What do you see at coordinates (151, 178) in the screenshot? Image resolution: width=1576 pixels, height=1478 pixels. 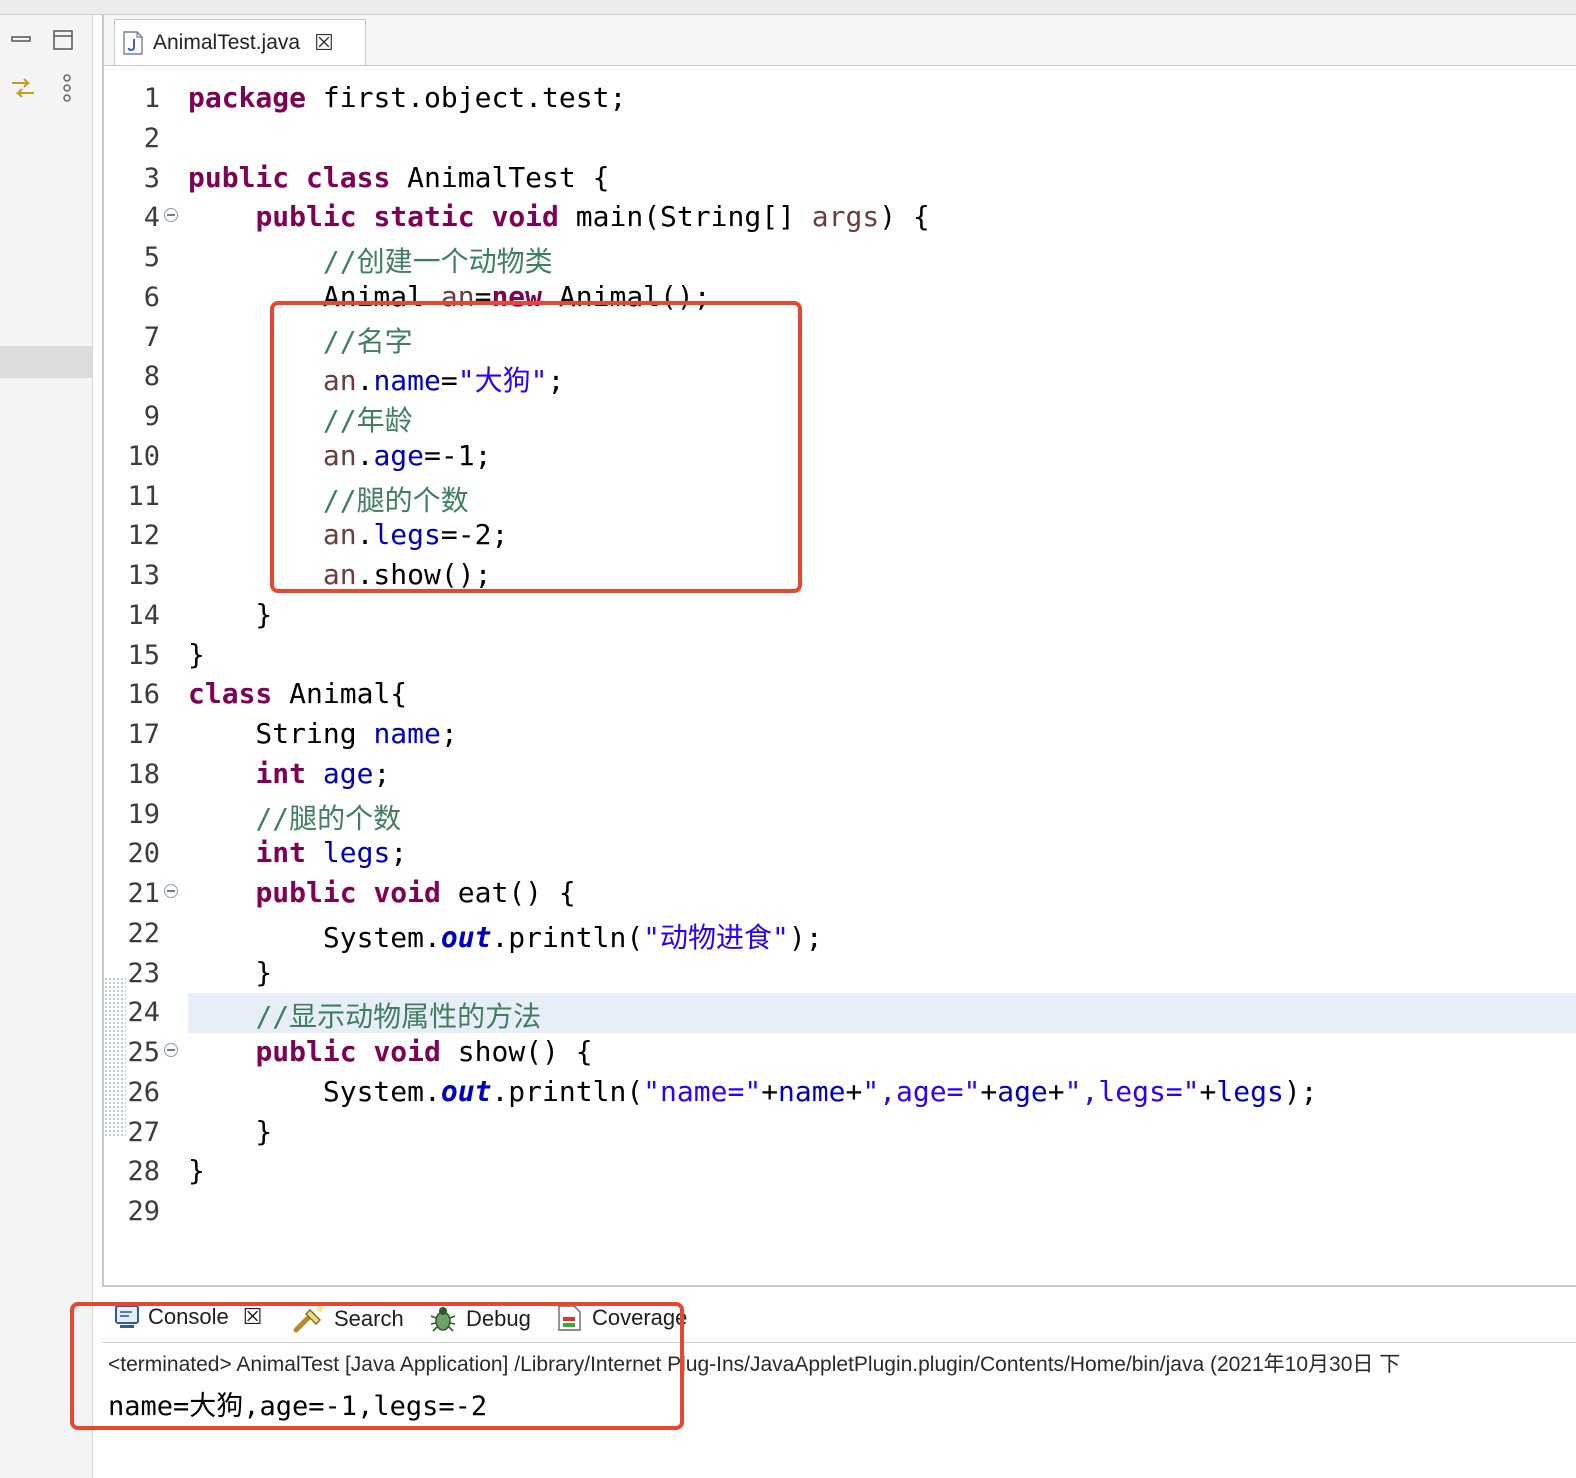 I see `line-number: 3` at bounding box center [151, 178].